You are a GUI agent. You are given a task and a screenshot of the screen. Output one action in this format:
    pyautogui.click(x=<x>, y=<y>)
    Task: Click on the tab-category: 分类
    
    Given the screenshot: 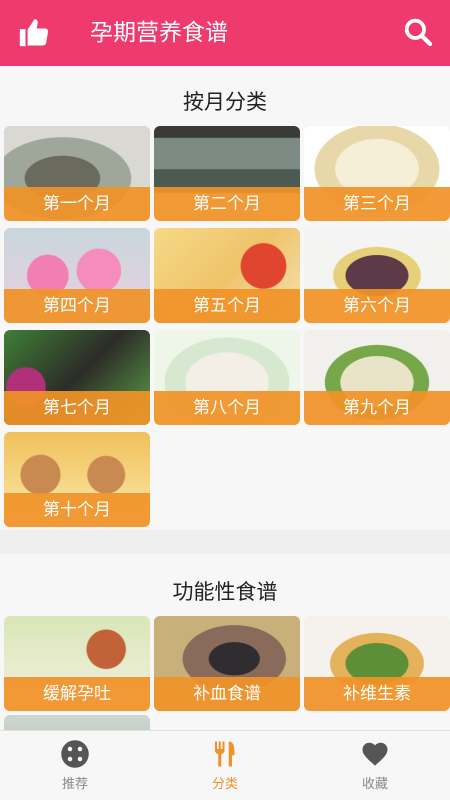 What is the action you would take?
    pyautogui.click(x=225, y=765)
    